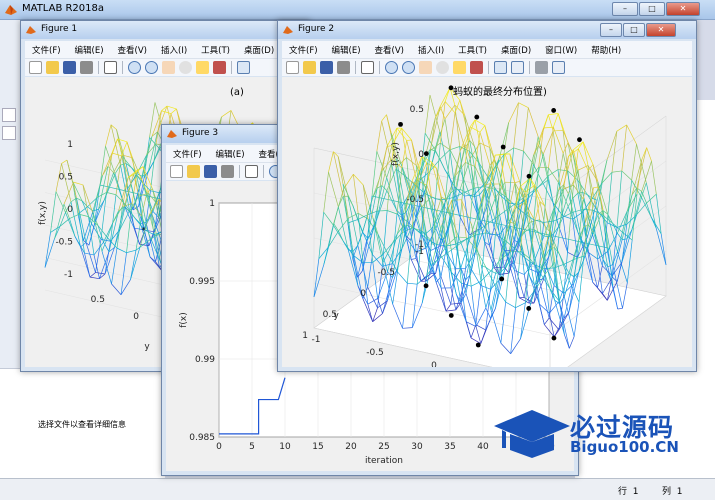 The width and height of the screenshot is (715, 500). I want to click on figure2-title: Figure 2, so click(316, 29).